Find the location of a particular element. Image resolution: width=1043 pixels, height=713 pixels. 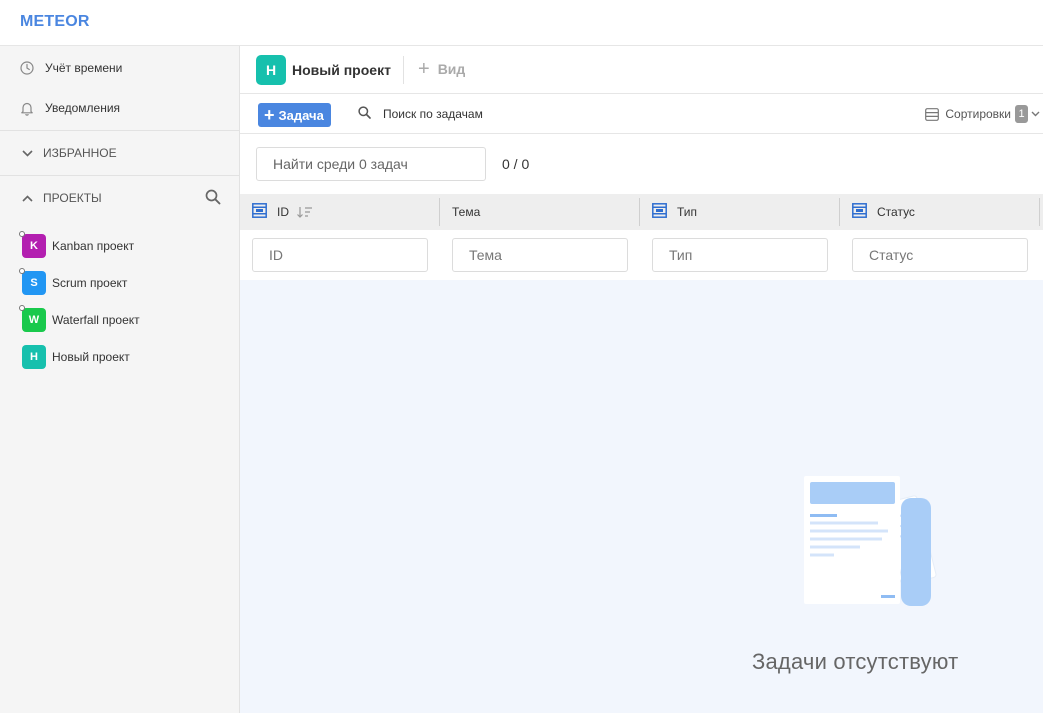

empty-state-message: Задачи отсутствуют is located at coordinates (855, 661).